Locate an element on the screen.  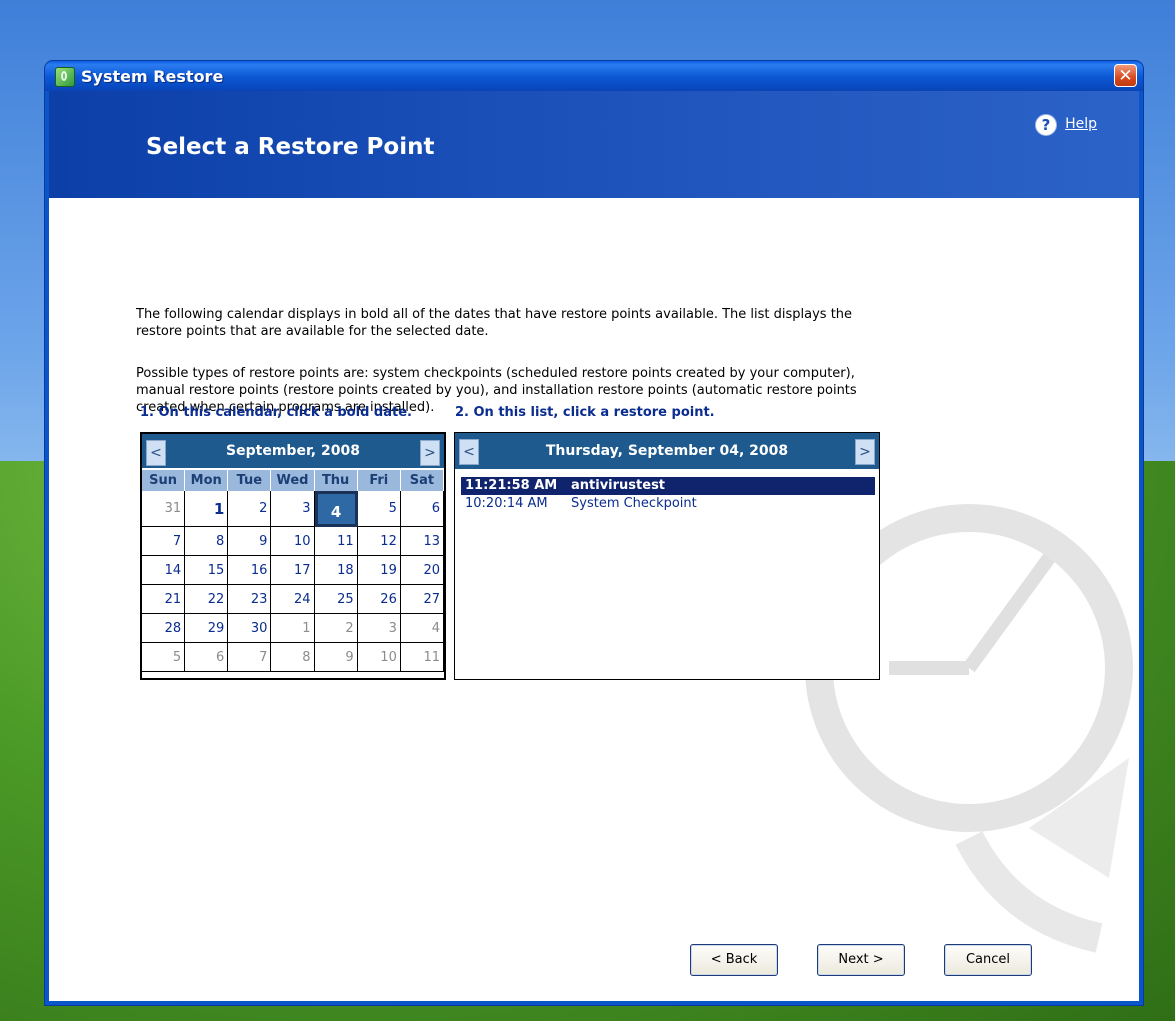
calendar-day: 16 is located at coordinates (250, 570).